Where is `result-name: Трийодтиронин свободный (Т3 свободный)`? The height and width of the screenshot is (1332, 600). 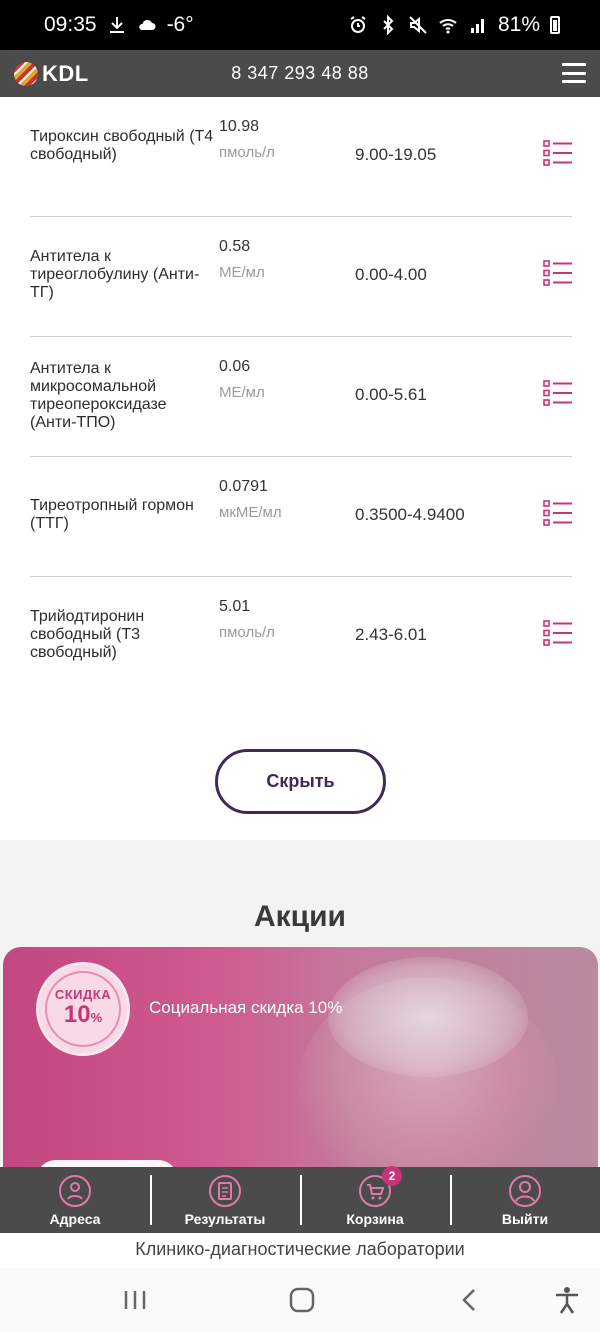 result-name: Трийодтиронин свободный (Т3 свободный) is located at coordinates (87, 634).